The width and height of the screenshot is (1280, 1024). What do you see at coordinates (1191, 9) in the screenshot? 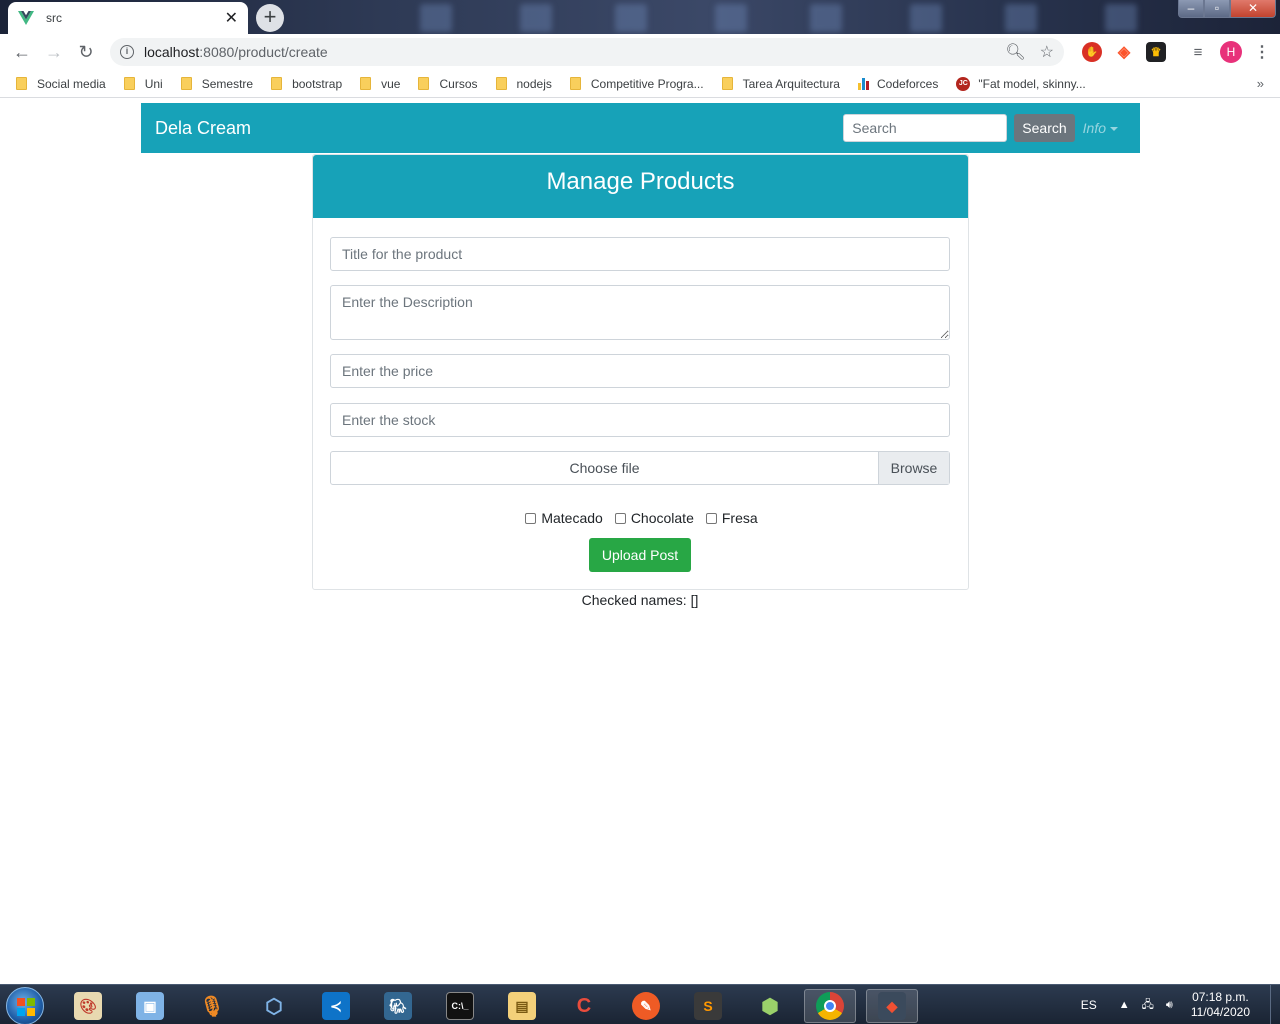
I see `minimize-button: –` at bounding box center [1191, 9].